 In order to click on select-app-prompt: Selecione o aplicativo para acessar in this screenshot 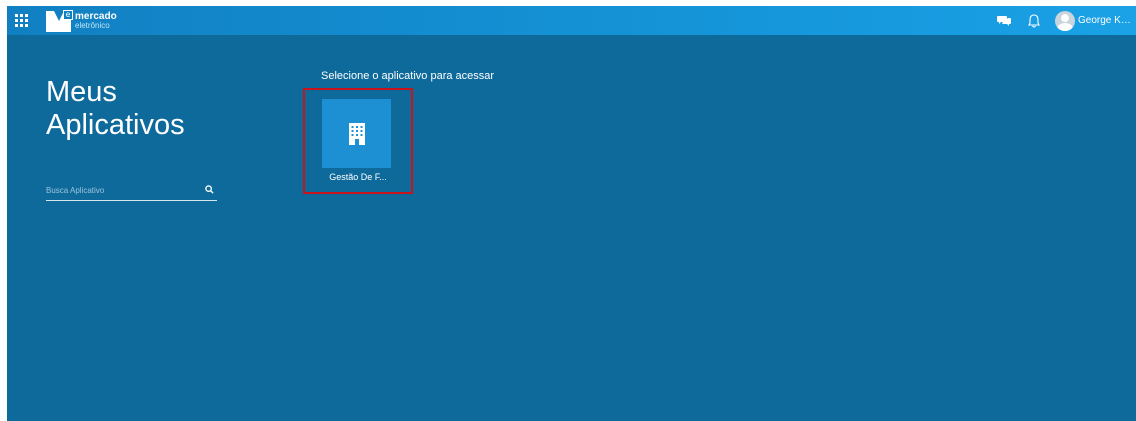, I will do `click(408, 76)`.